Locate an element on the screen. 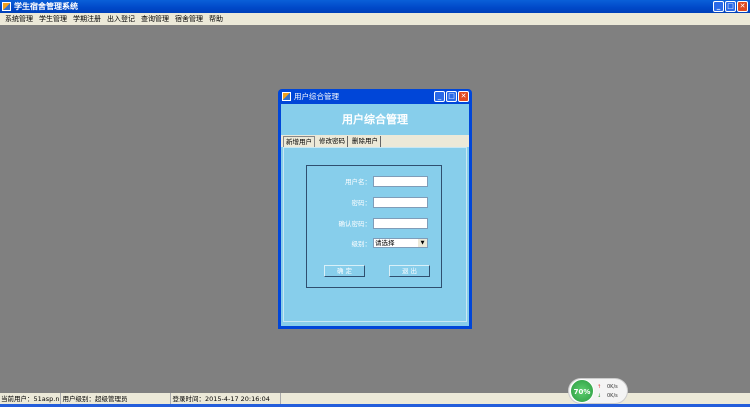 The image size is (750, 407). app-icon is located at coordinates (6, 6).